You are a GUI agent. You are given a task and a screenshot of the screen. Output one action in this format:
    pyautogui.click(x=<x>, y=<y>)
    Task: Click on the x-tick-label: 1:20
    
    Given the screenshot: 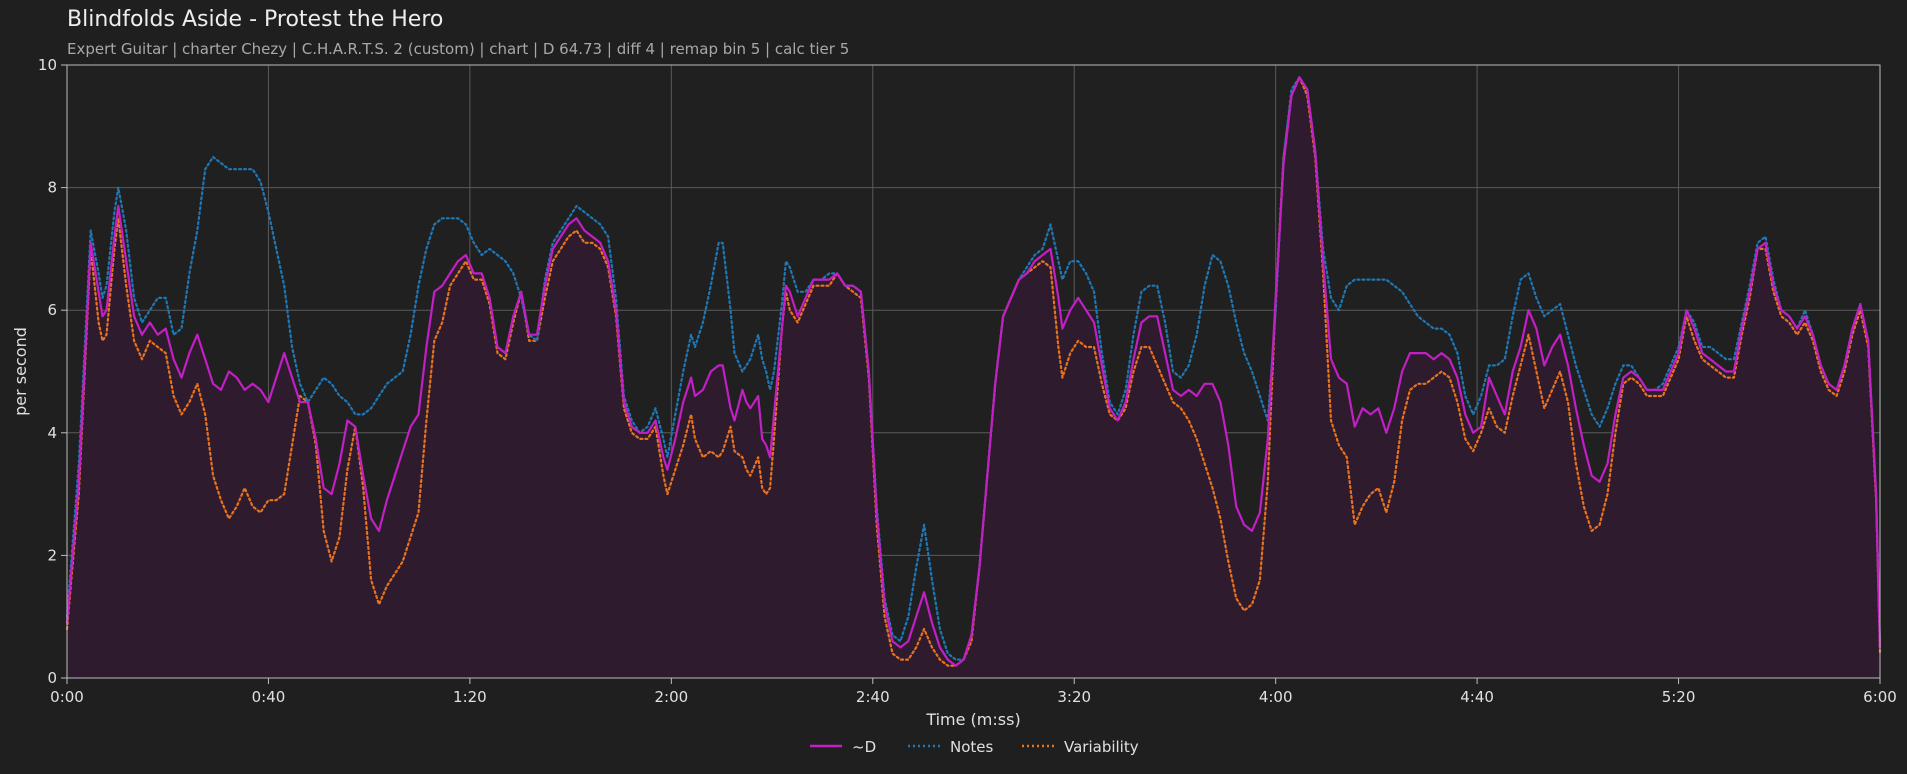 What is the action you would take?
    pyautogui.click(x=470, y=697)
    